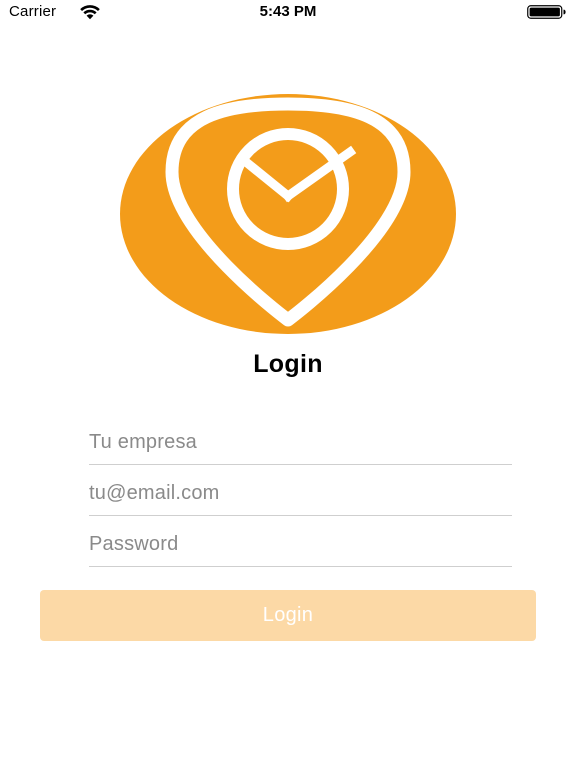  I want to click on email-input, so click(300, 493).